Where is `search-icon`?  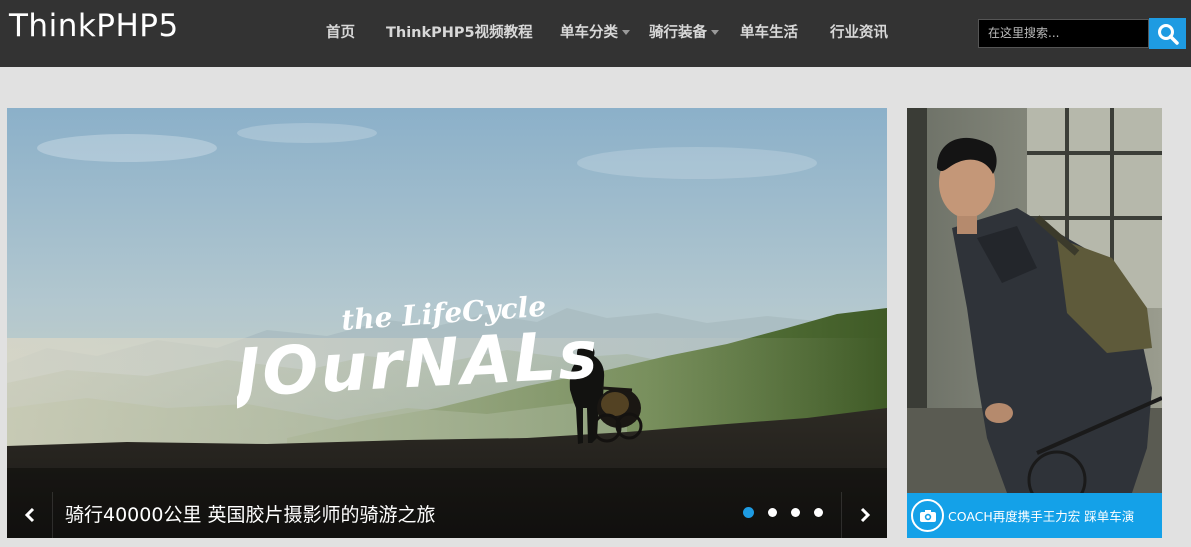
search-icon is located at coordinates (1168, 34).